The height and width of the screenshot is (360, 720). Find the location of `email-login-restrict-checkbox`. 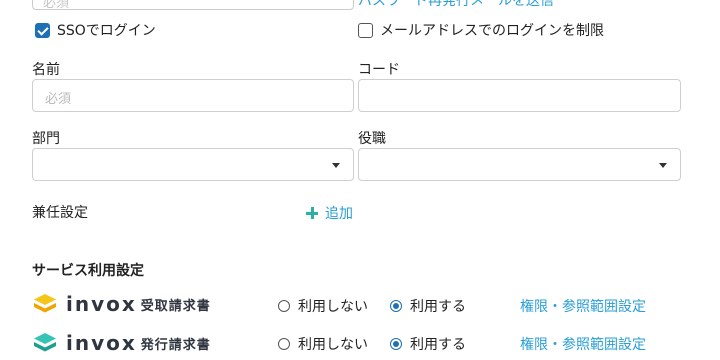

email-login-restrict-checkbox is located at coordinates (365, 30).